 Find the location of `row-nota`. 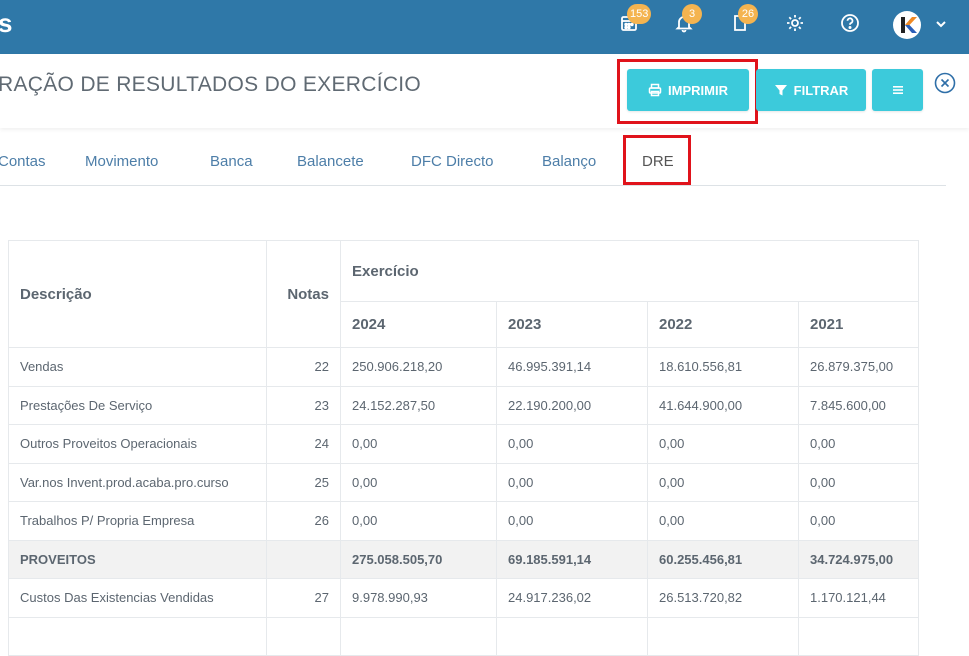

row-nota is located at coordinates (303, 559).